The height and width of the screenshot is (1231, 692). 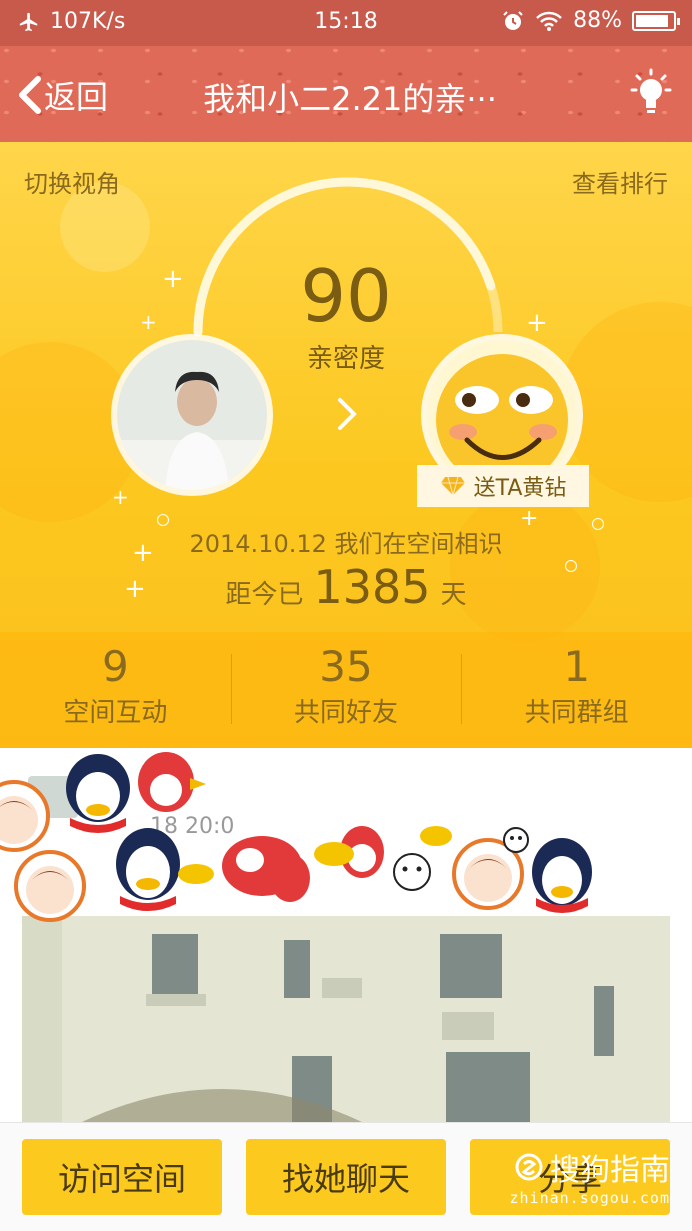 I want to click on alarm-icon, so click(x=513, y=20).